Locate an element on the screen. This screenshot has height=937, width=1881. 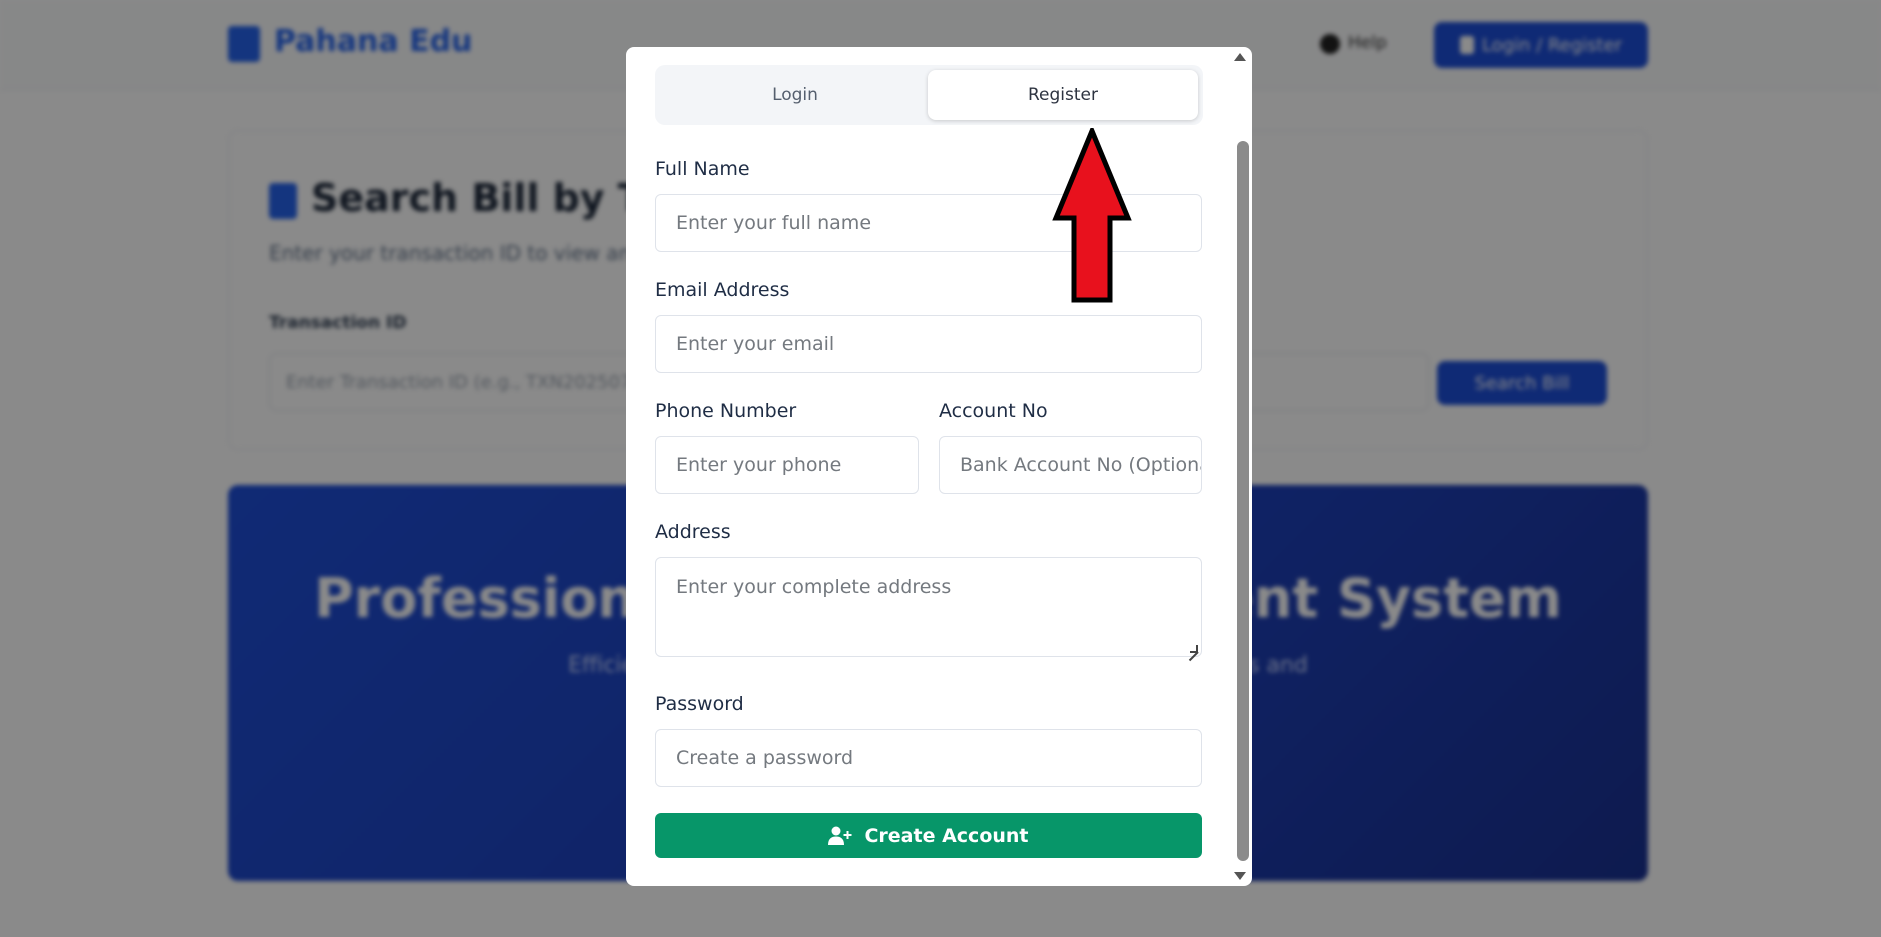
address-textarea: Enter your complete address is located at coordinates (928, 607).